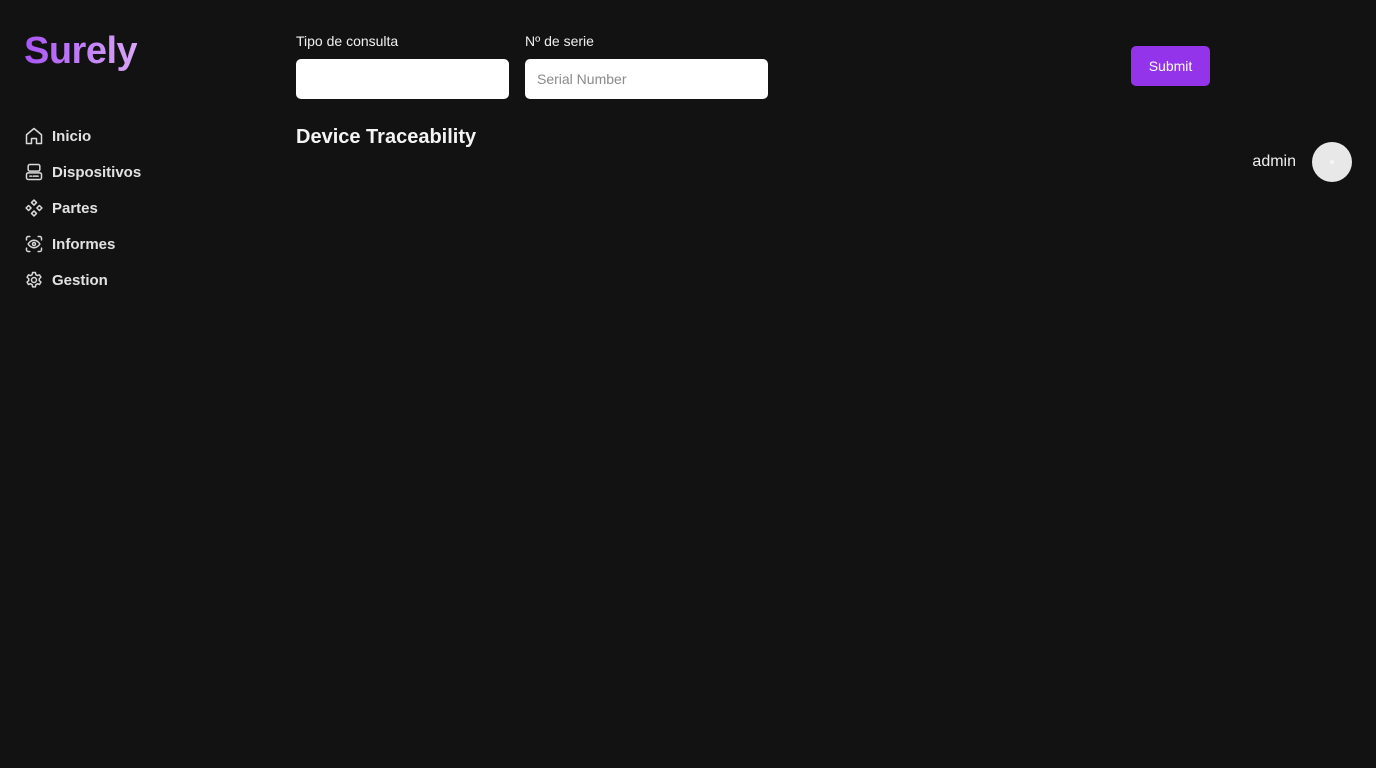 The image size is (1376, 768). I want to click on server-icon, so click(34, 172).